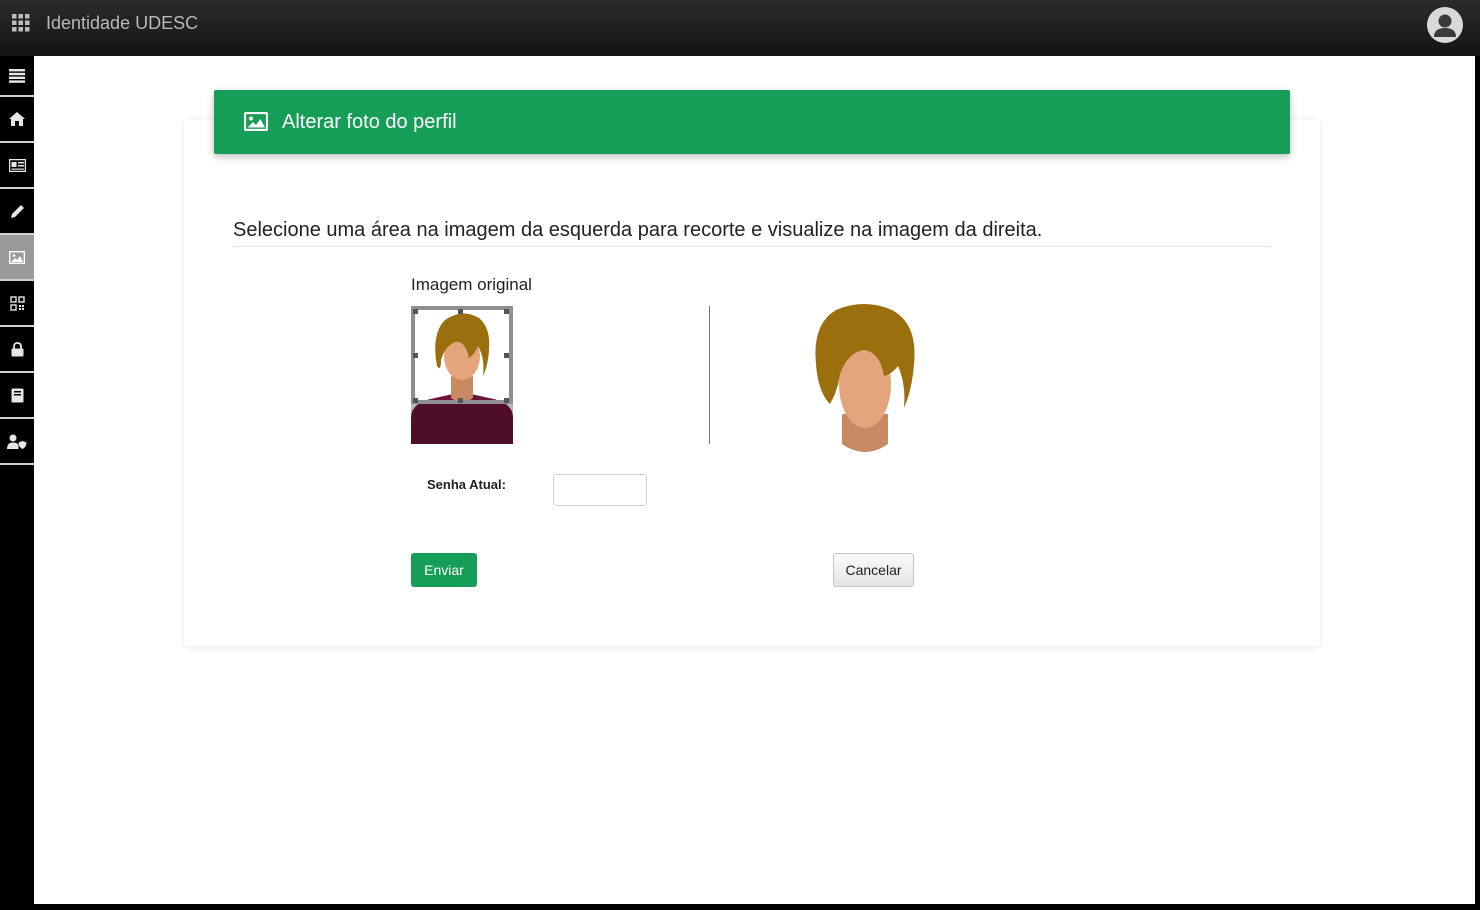  Describe the element at coordinates (21, 23) in the screenshot. I see `apps-grid-icon` at that location.